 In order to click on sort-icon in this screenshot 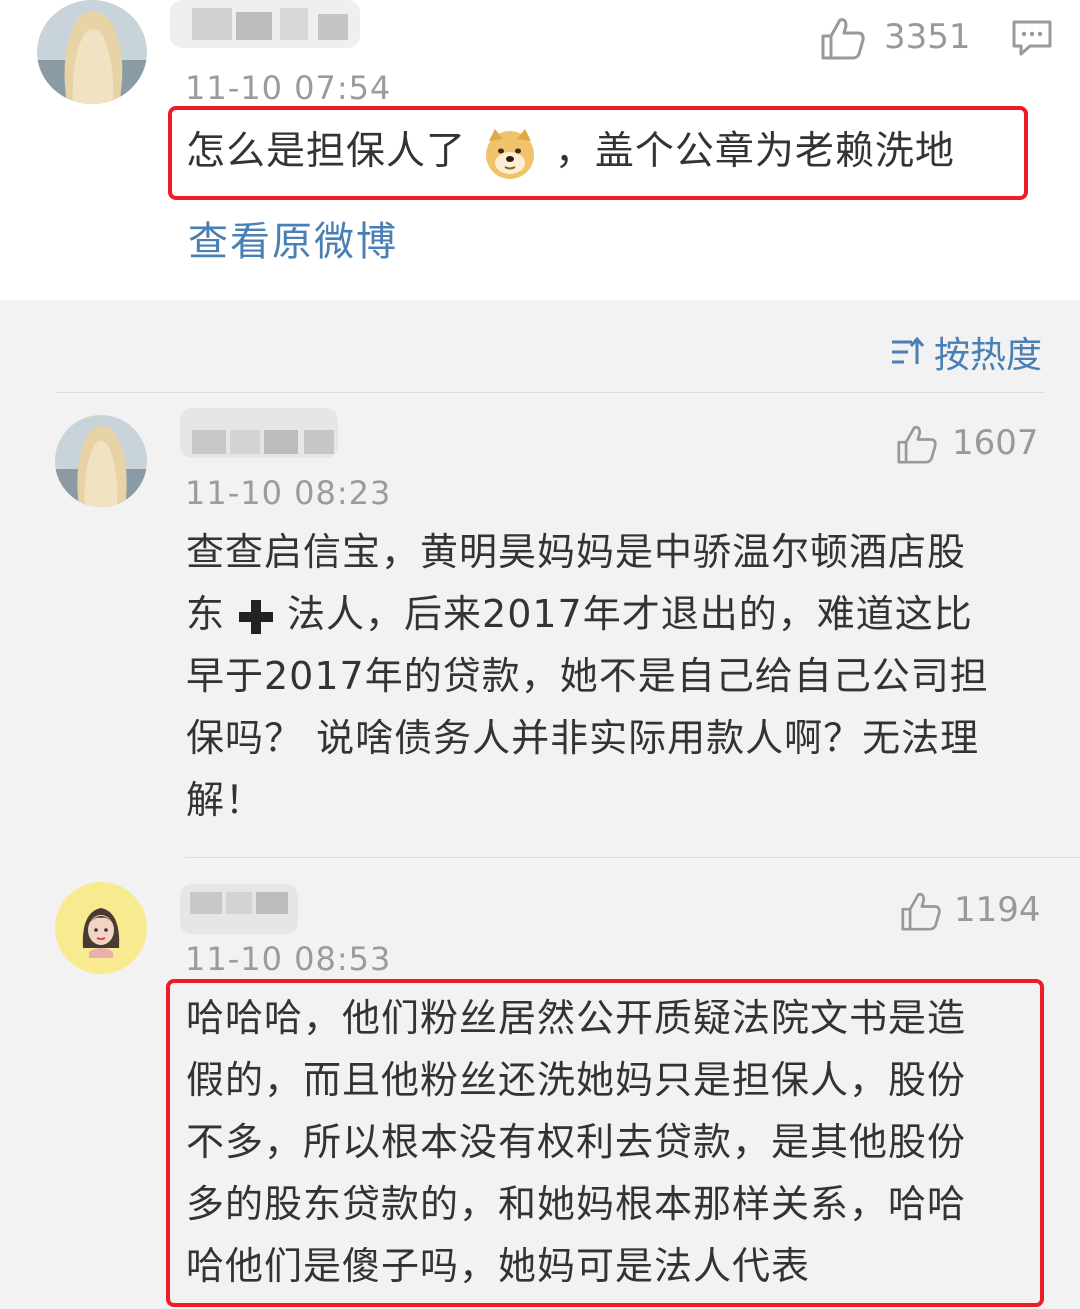, I will do `click(908, 350)`.